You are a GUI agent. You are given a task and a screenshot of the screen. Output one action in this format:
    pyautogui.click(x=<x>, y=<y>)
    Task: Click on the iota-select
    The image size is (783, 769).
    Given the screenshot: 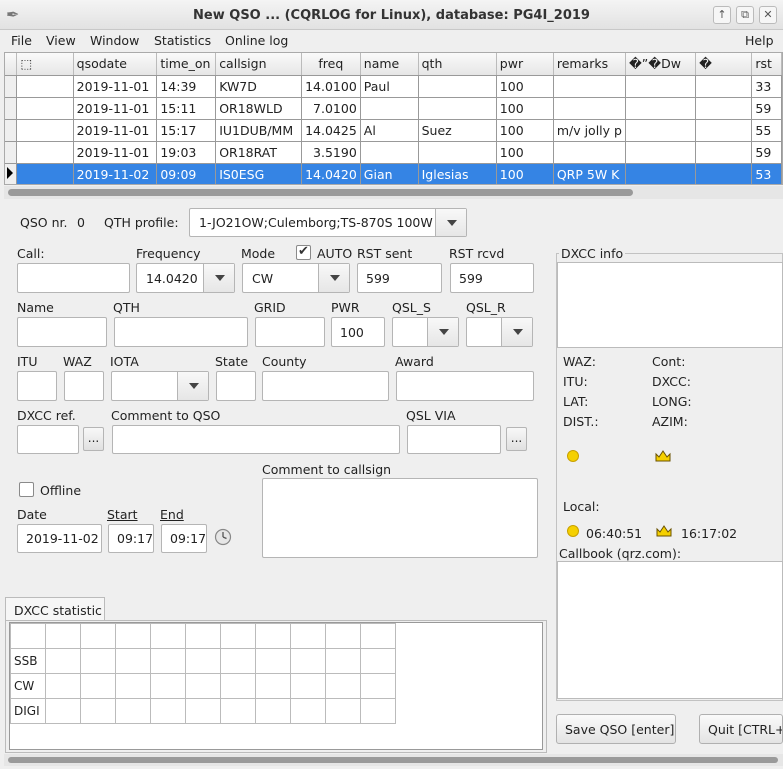 What is the action you would take?
    pyautogui.click(x=160, y=386)
    